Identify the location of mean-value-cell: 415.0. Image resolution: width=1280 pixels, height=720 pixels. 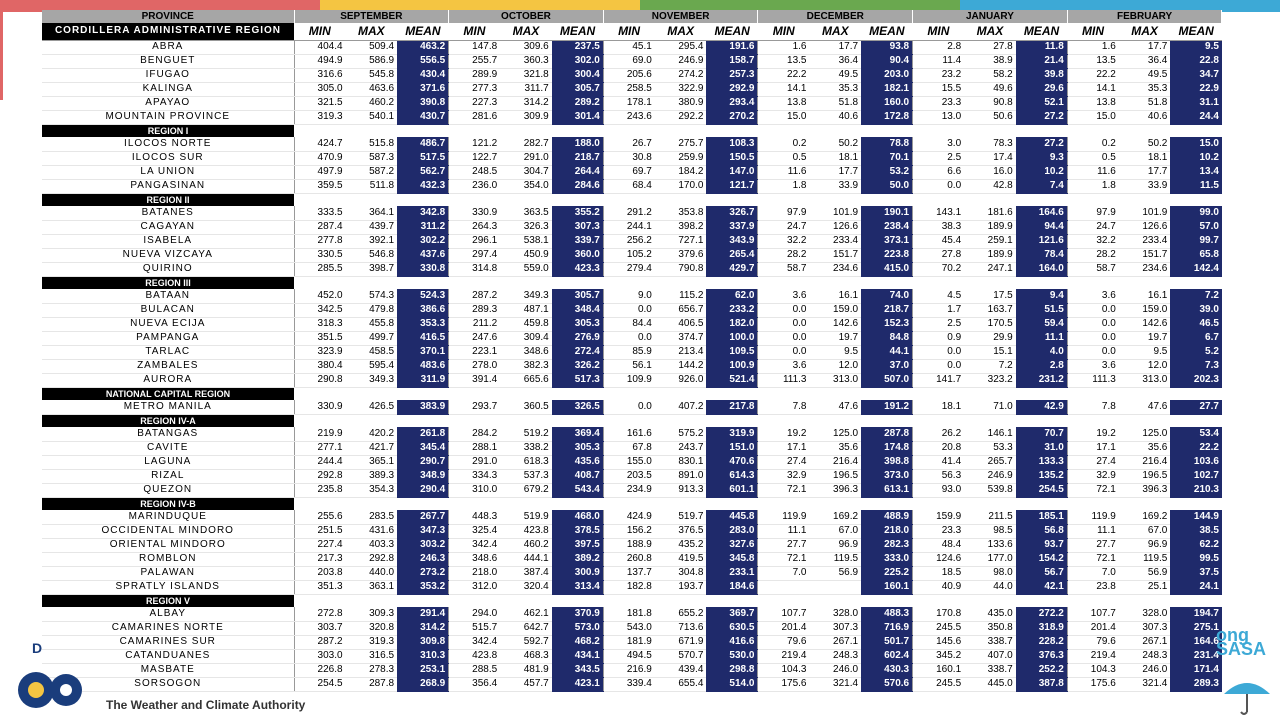
(887, 269).